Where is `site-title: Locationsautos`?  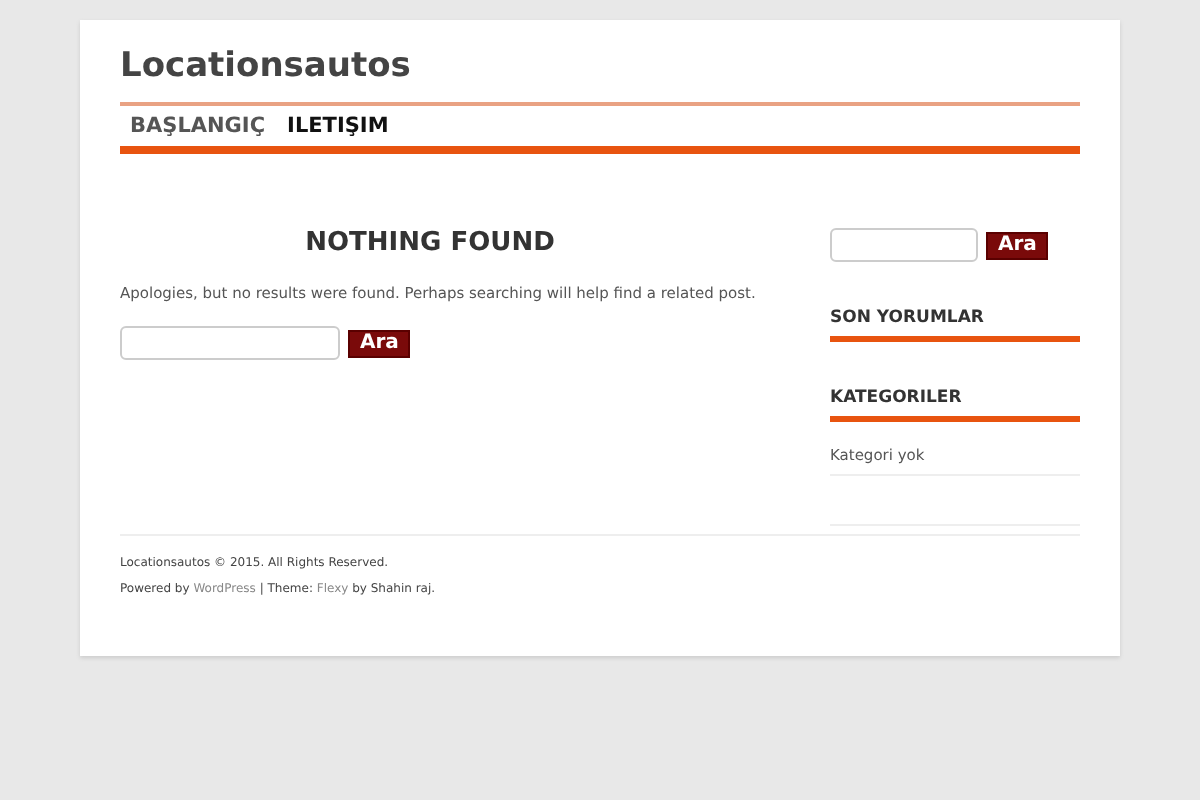 site-title: Locationsautos is located at coordinates (266, 63).